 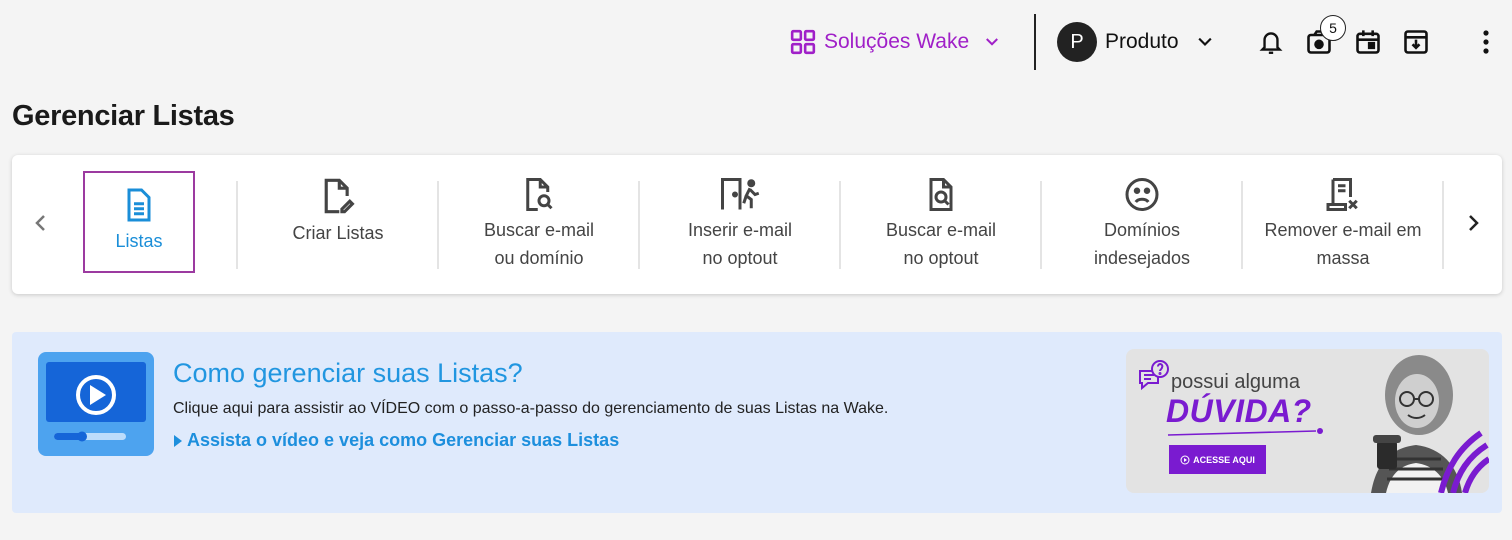 What do you see at coordinates (1342, 194) in the screenshot?
I see `document-remove-icon` at bounding box center [1342, 194].